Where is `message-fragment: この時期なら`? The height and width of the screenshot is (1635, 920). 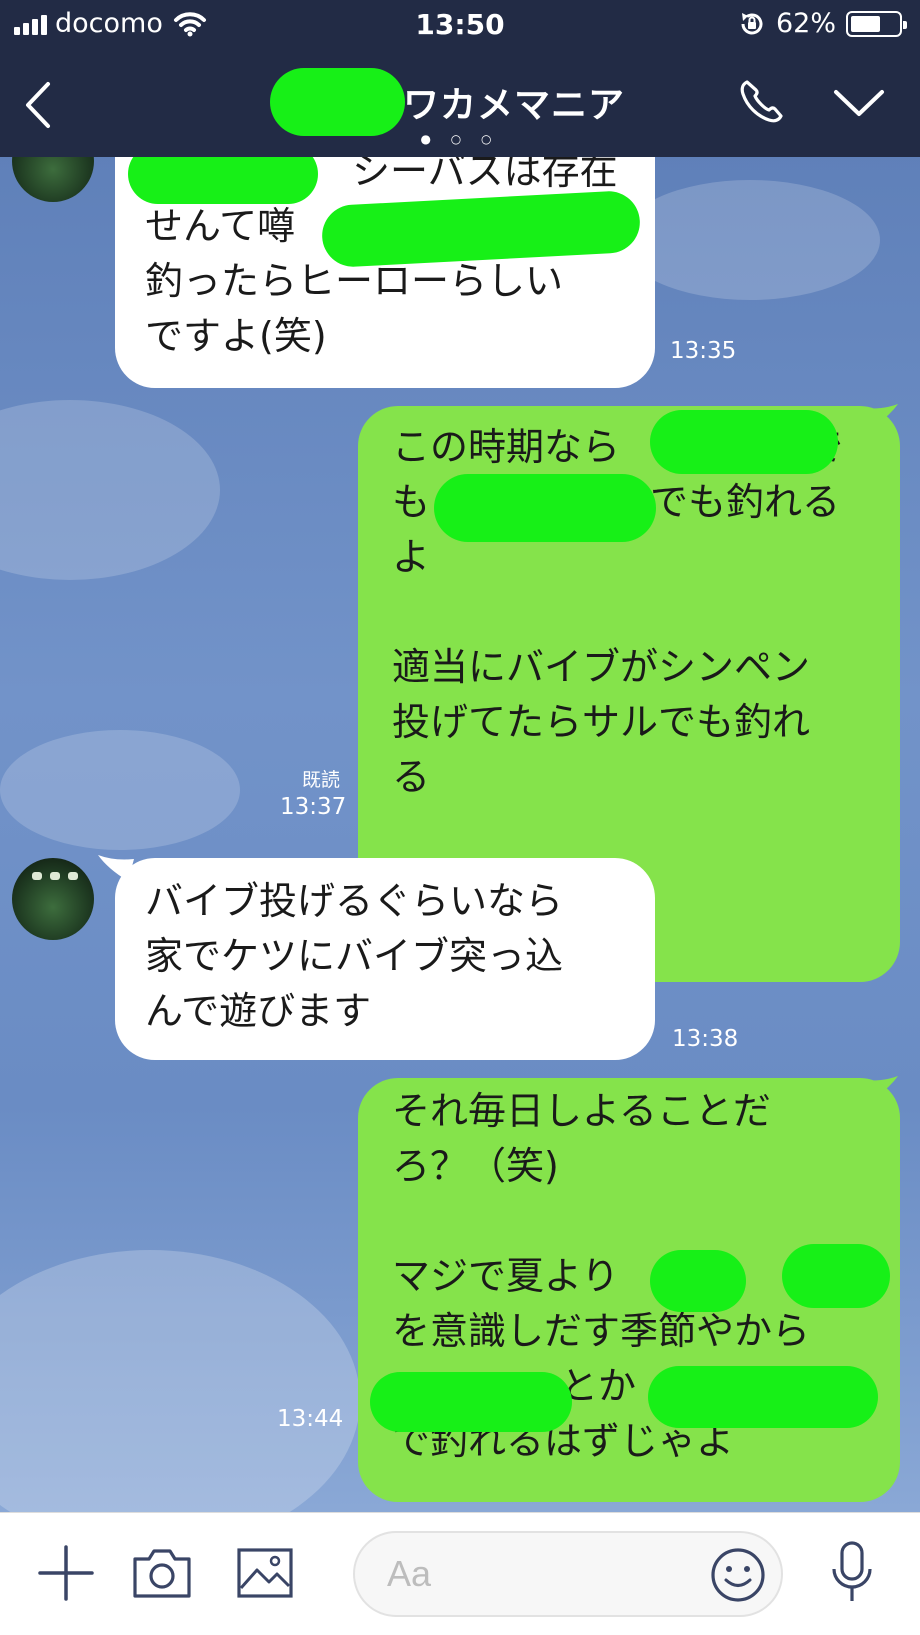
message-fragment: この時期なら is located at coordinates (506, 447).